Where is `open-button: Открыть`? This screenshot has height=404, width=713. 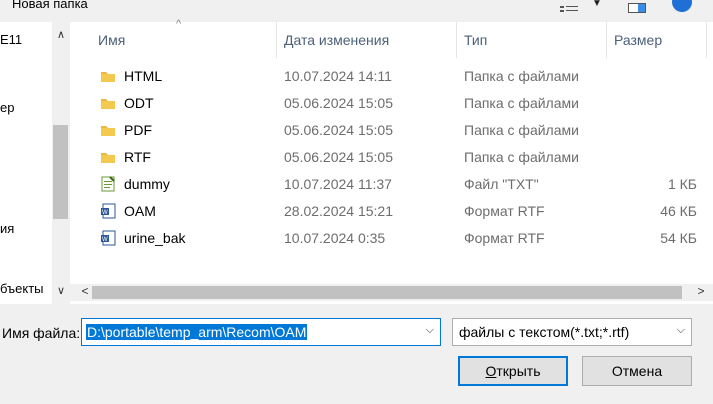
open-button: Открыть is located at coordinates (513, 371).